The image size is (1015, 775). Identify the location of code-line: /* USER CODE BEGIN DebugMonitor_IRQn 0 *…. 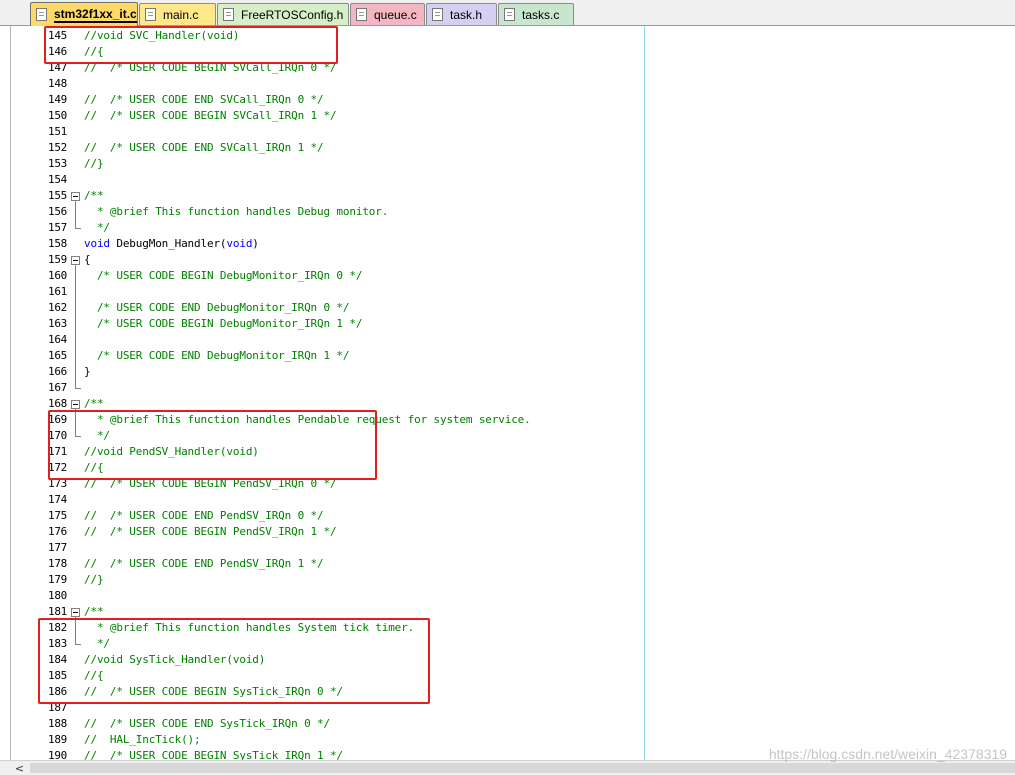
(223, 276).